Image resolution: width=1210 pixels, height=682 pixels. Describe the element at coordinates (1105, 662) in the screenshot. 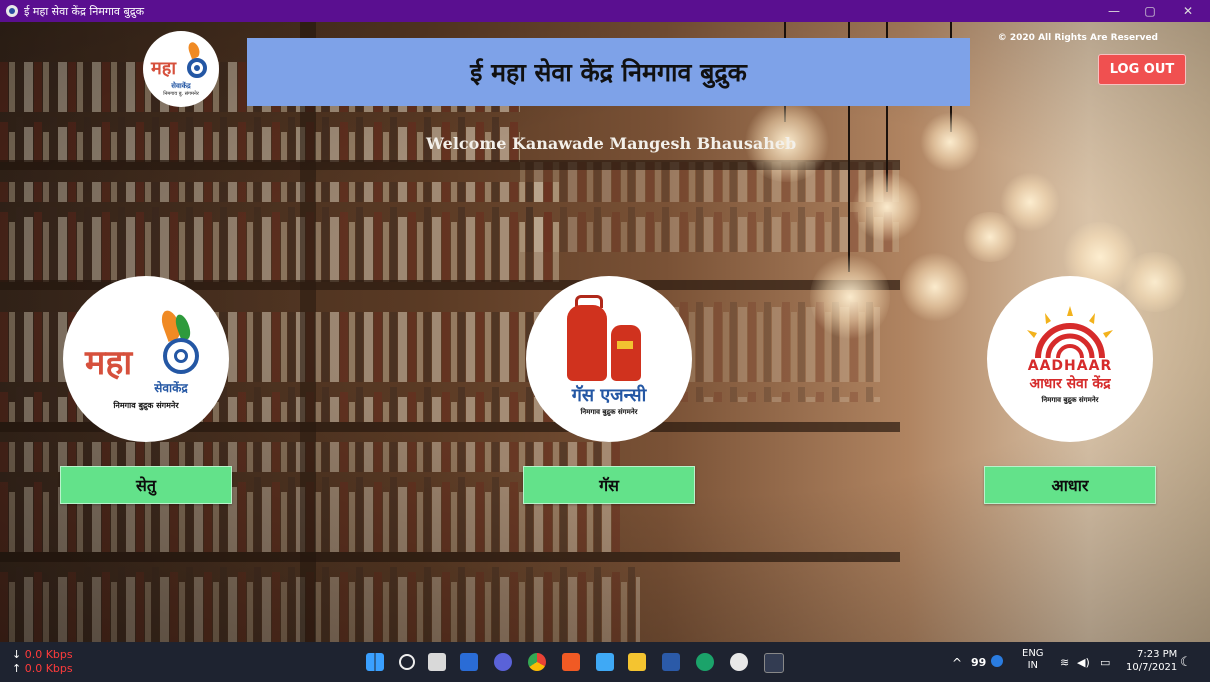

I see `battery-icon: ▭` at that location.